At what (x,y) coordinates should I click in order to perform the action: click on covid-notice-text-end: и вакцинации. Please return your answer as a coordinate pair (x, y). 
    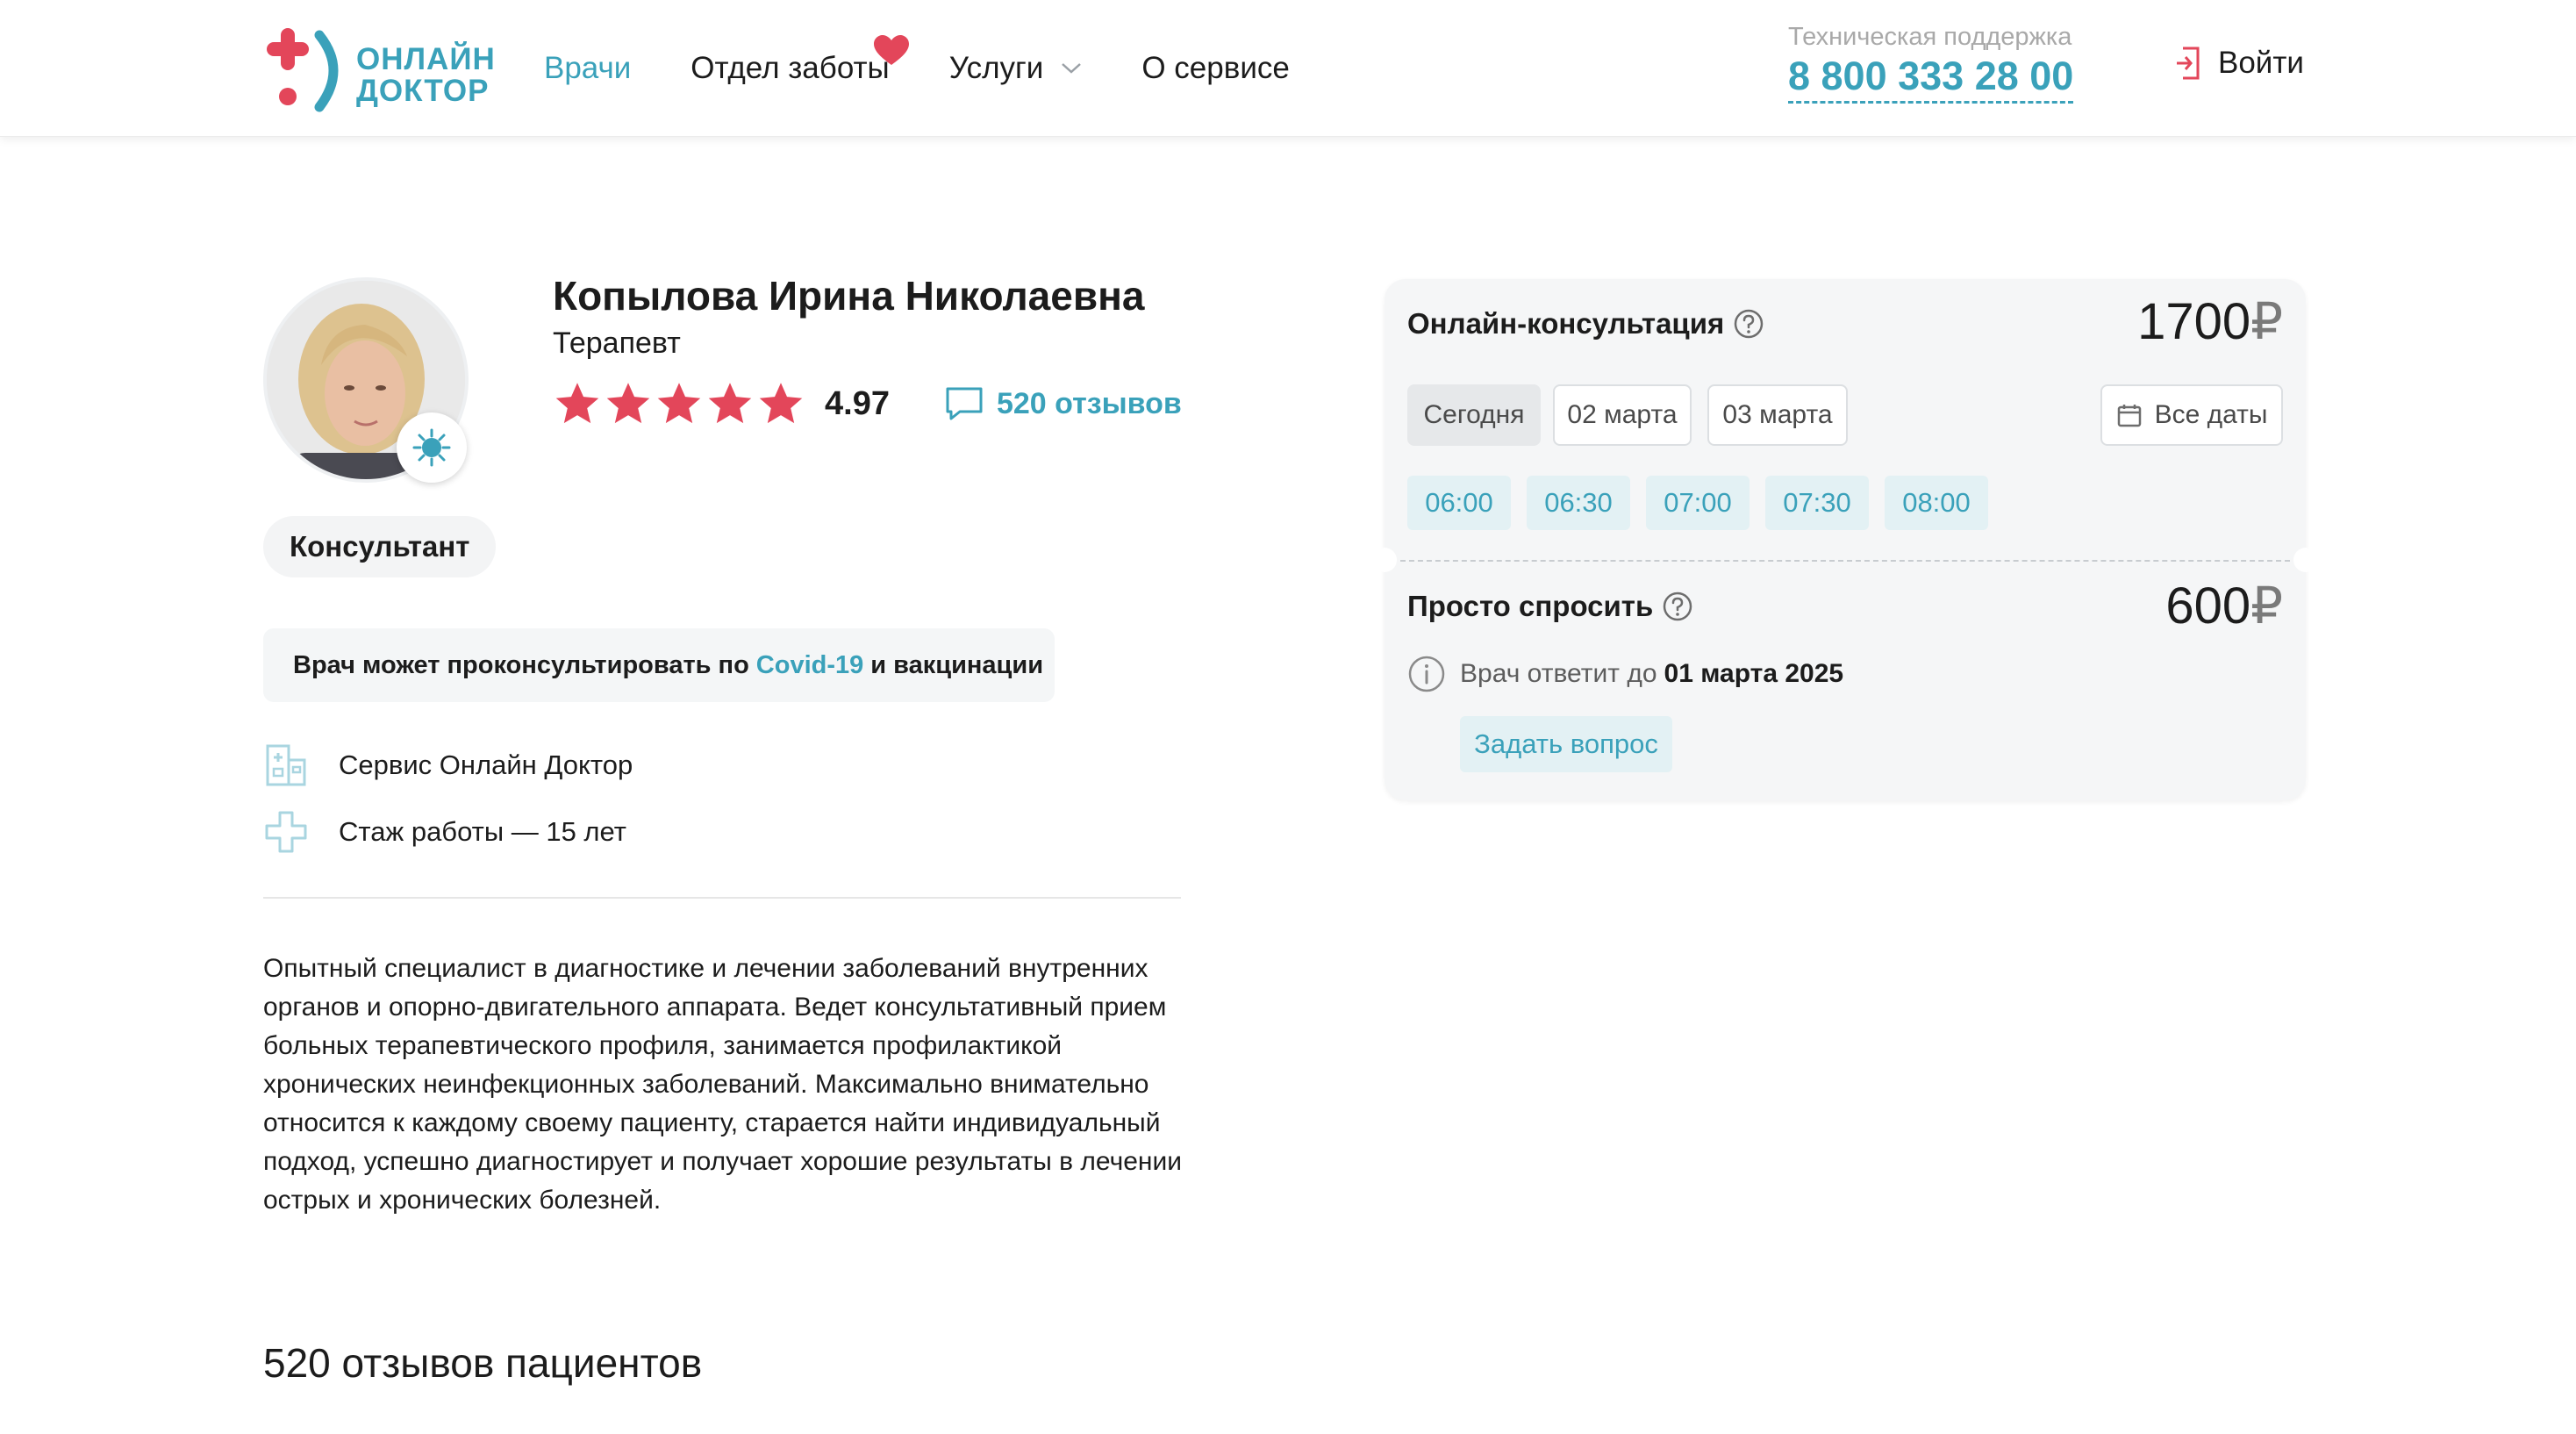
    Looking at the image, I should click on (957, 664).